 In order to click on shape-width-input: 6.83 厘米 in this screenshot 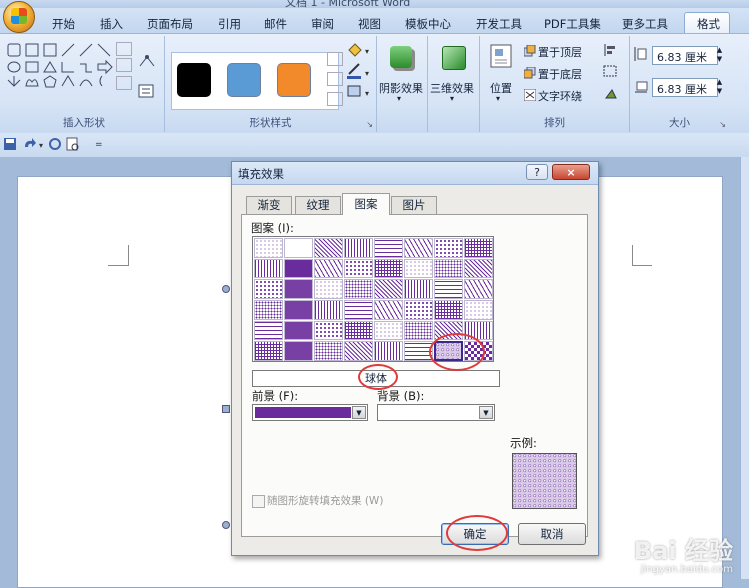, I will do `click(685, 87)`.